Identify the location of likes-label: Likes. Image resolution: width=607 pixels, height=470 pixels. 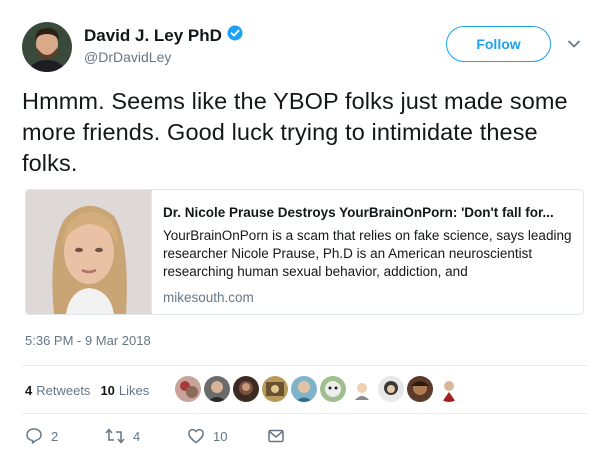
(134, 390).